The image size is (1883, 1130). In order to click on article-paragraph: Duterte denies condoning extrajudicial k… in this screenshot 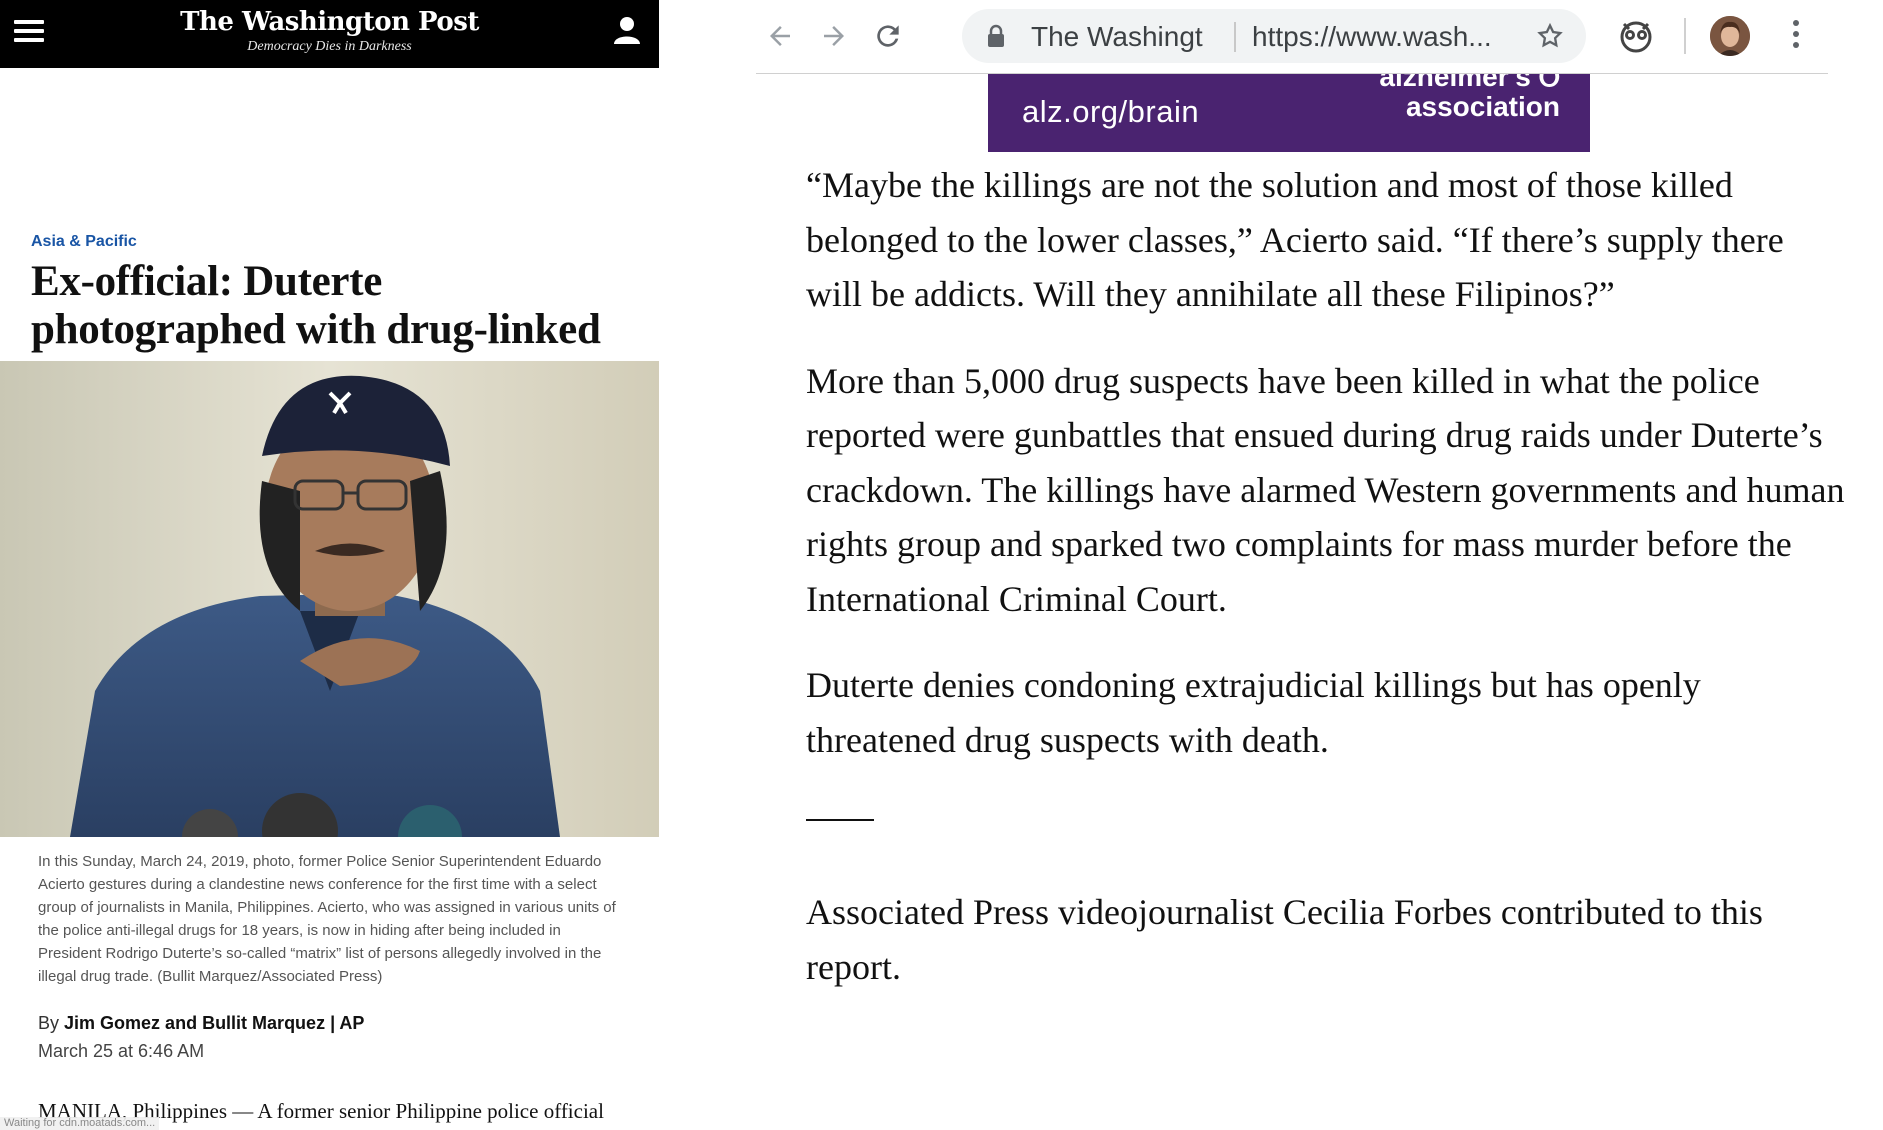, I will do `click(1253, 712)`.